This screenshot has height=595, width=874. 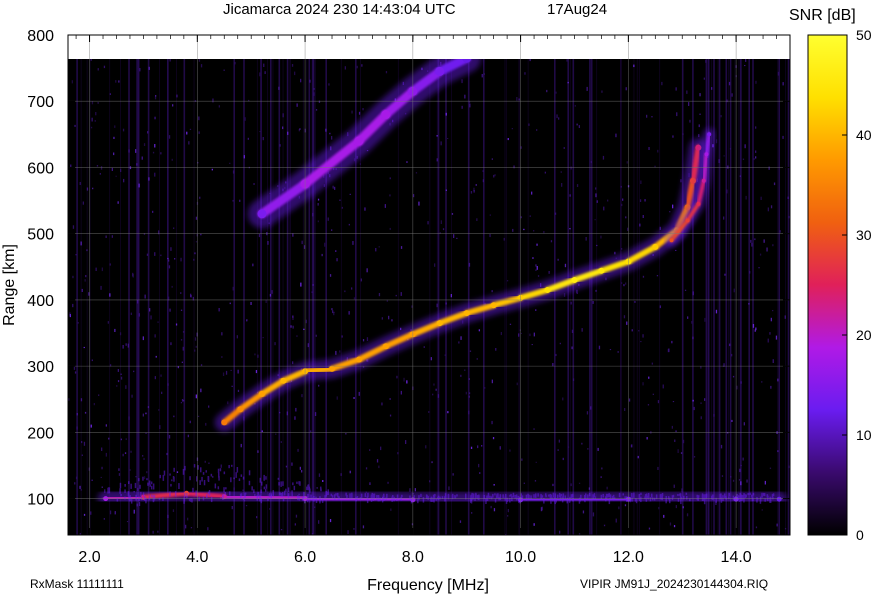 I want to click on colorbar-tick-label: 0, so click(x=860, y=535).